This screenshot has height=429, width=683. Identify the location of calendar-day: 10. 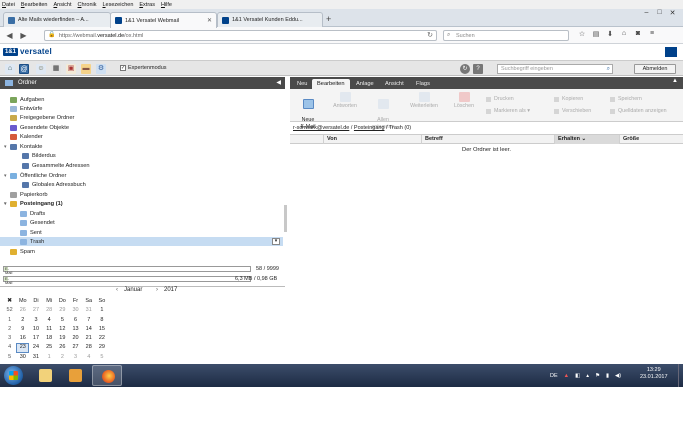
(35, 329).